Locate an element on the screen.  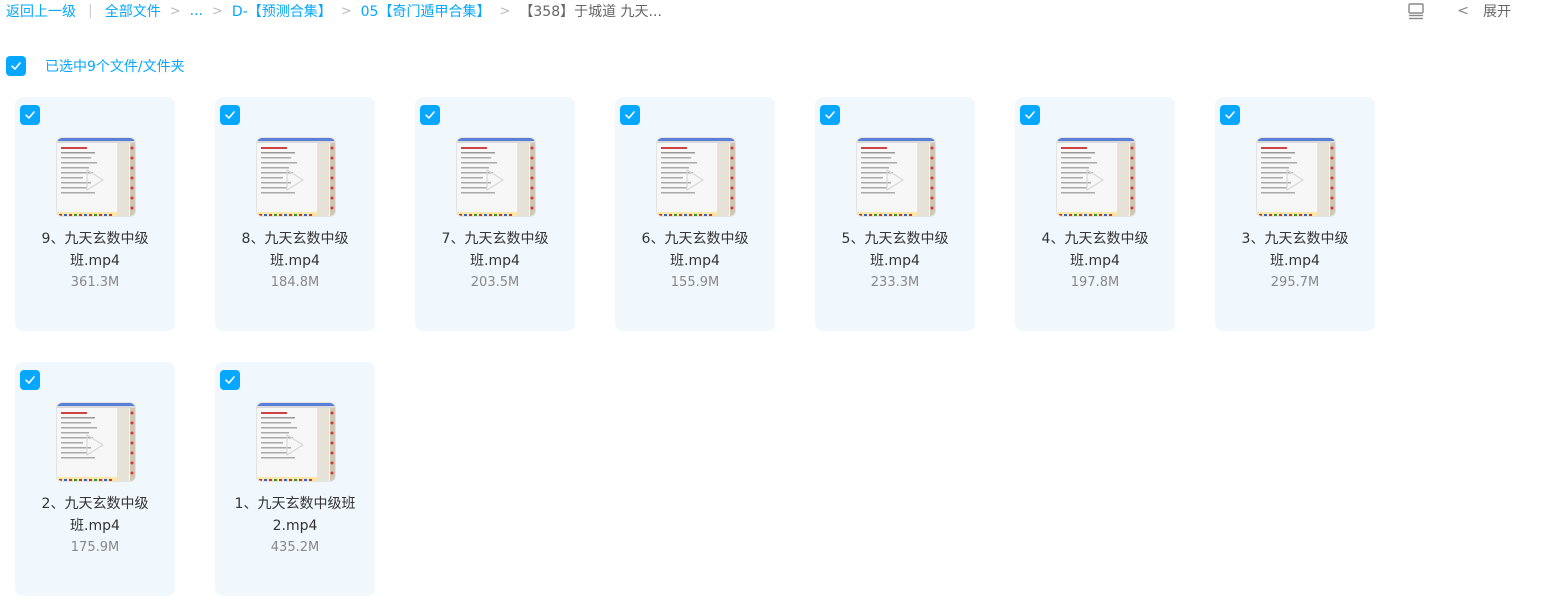
file-card: 8、九天玄数中级班.mp4 184.8M is located at coordinates (295, 214).